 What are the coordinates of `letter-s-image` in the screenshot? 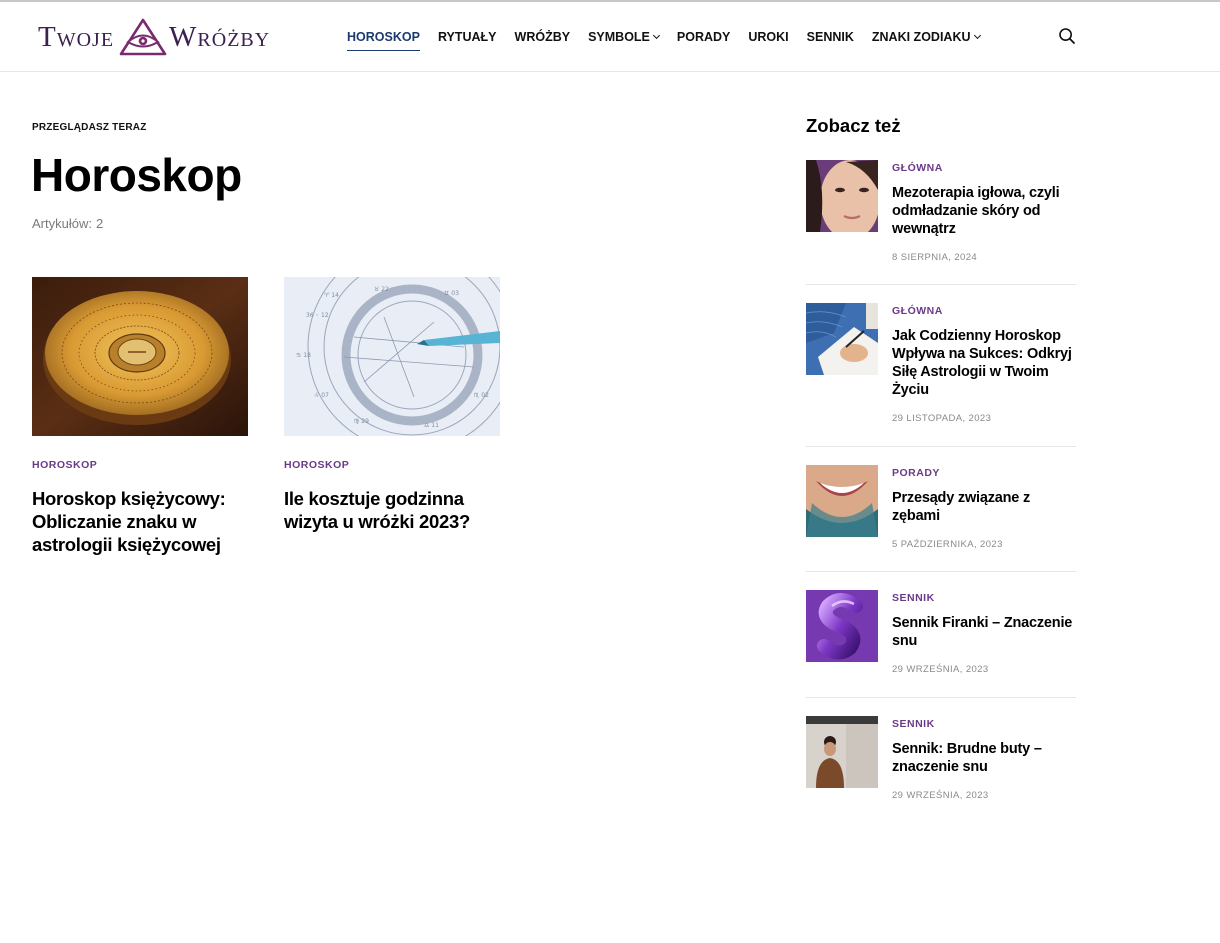 It's located at (842, 626).